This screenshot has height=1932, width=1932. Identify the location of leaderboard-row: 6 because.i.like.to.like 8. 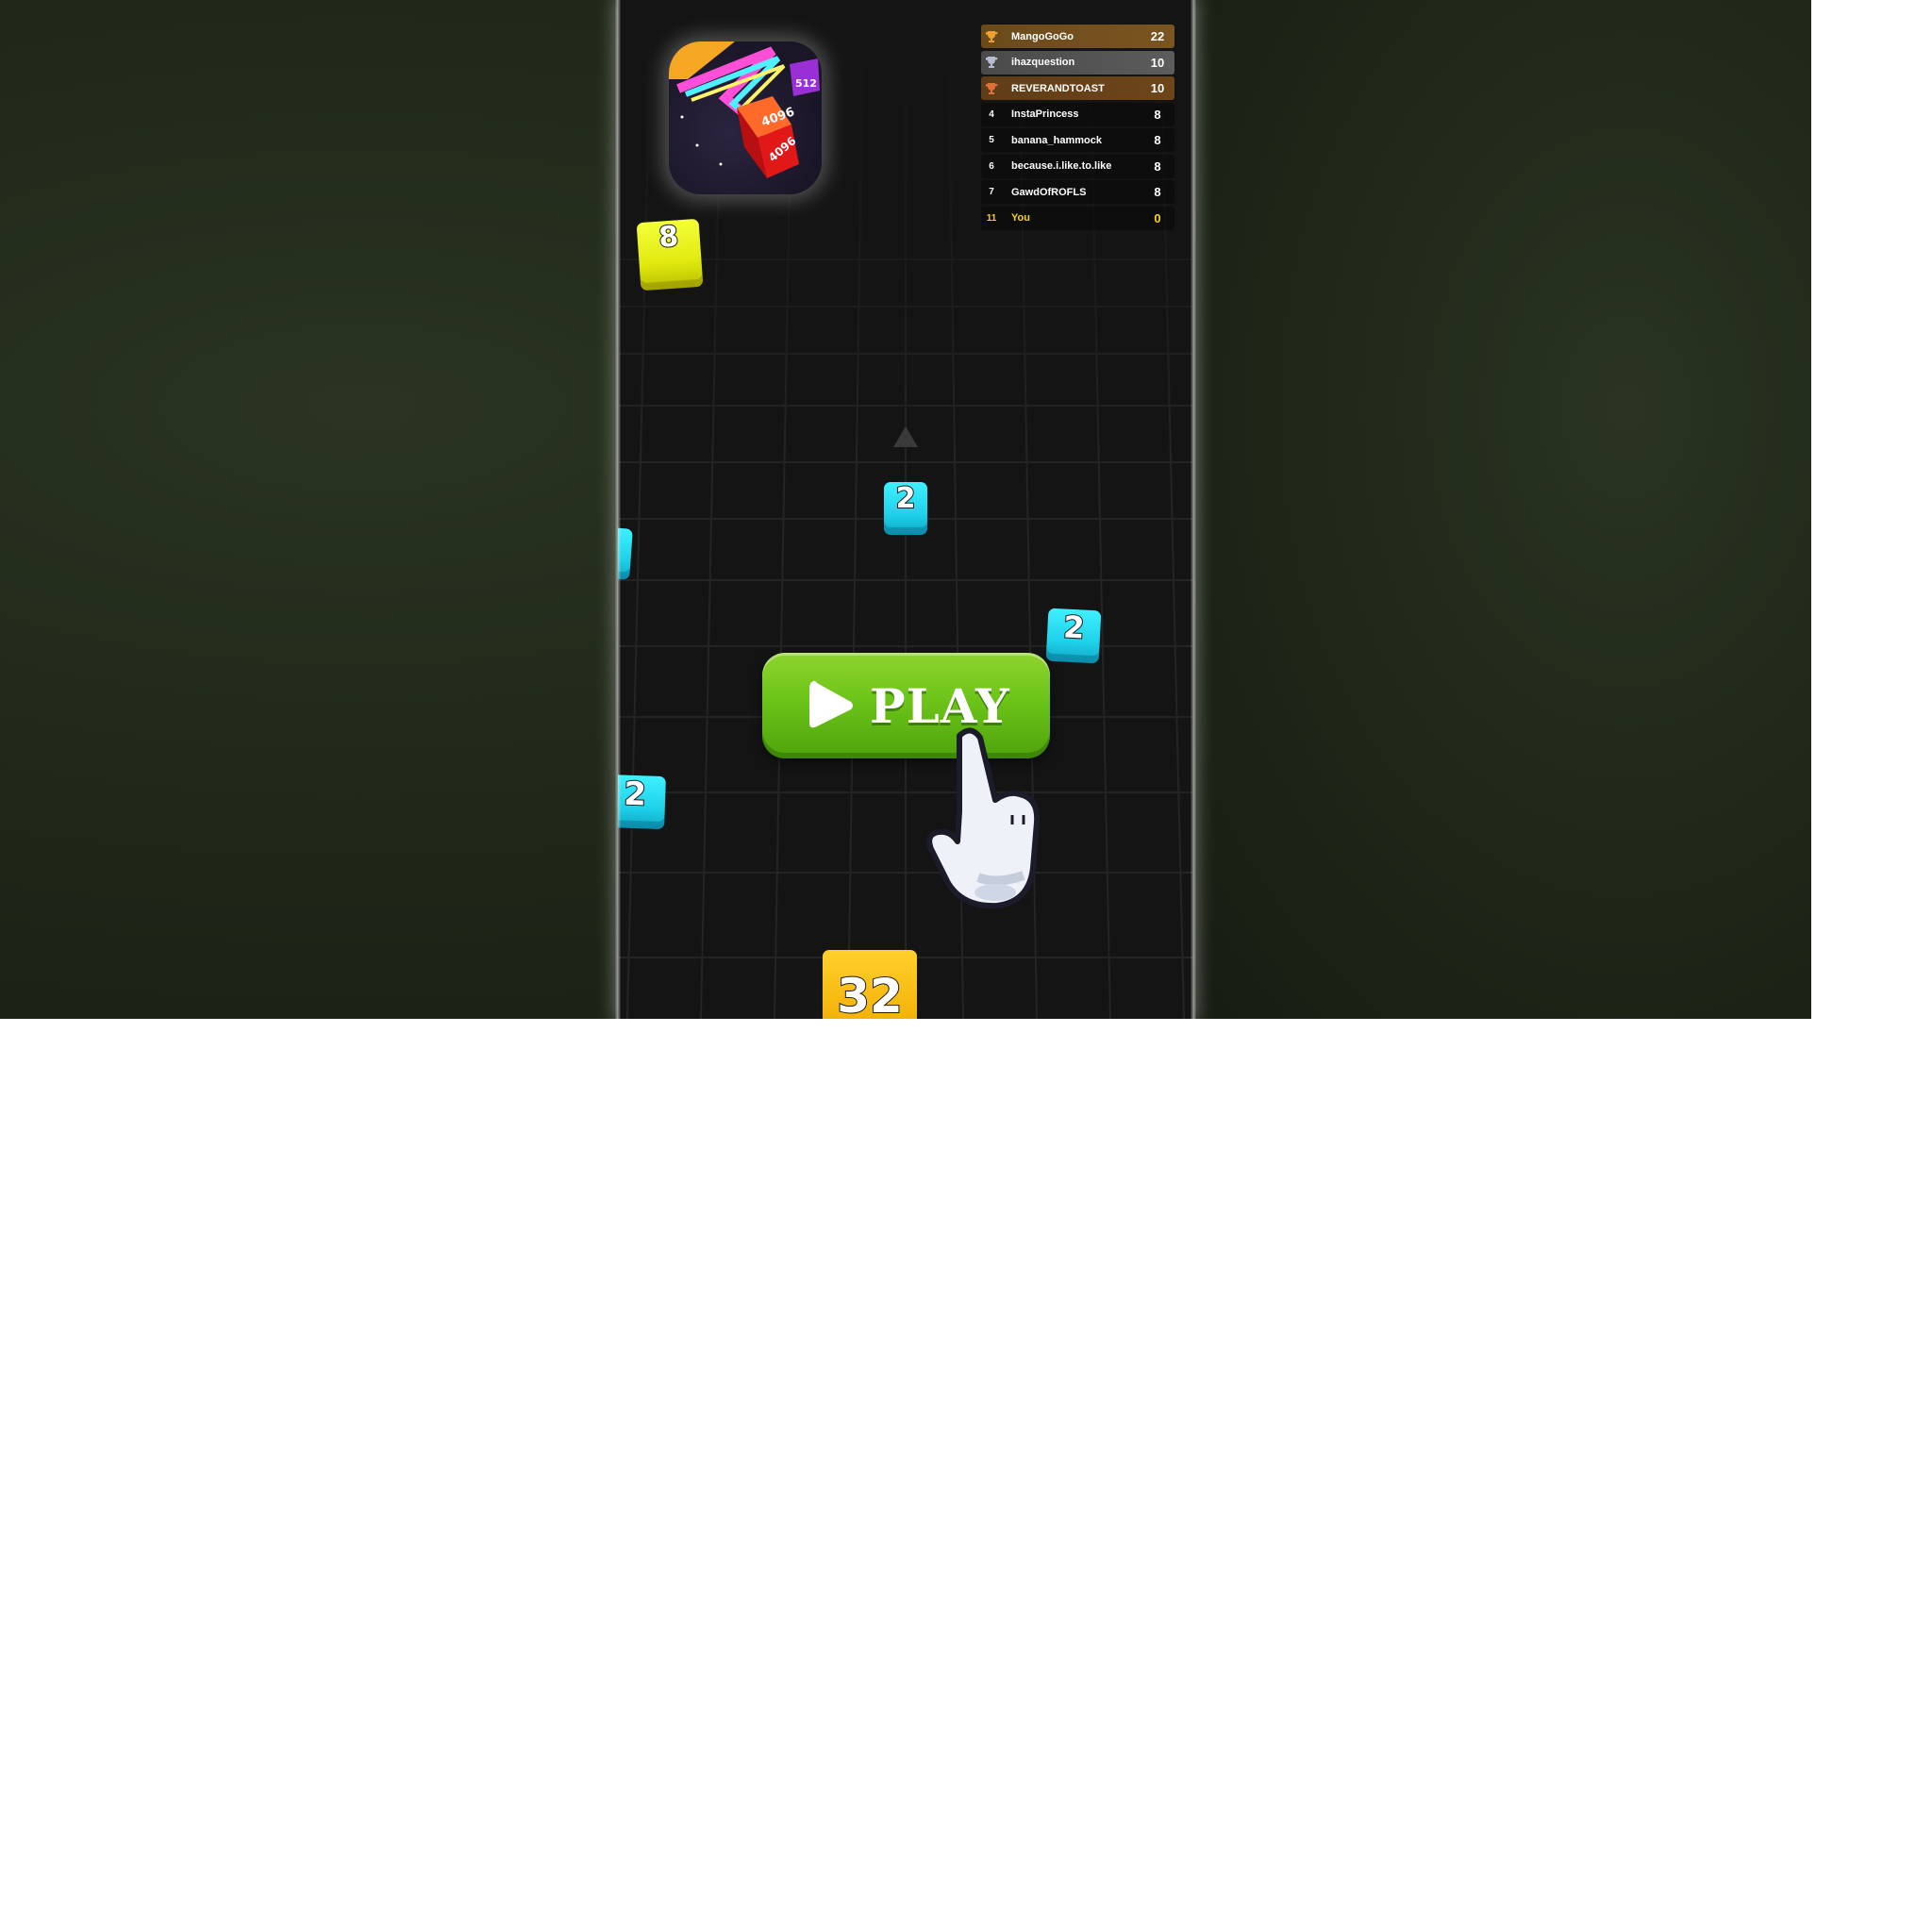
(1077, 166).